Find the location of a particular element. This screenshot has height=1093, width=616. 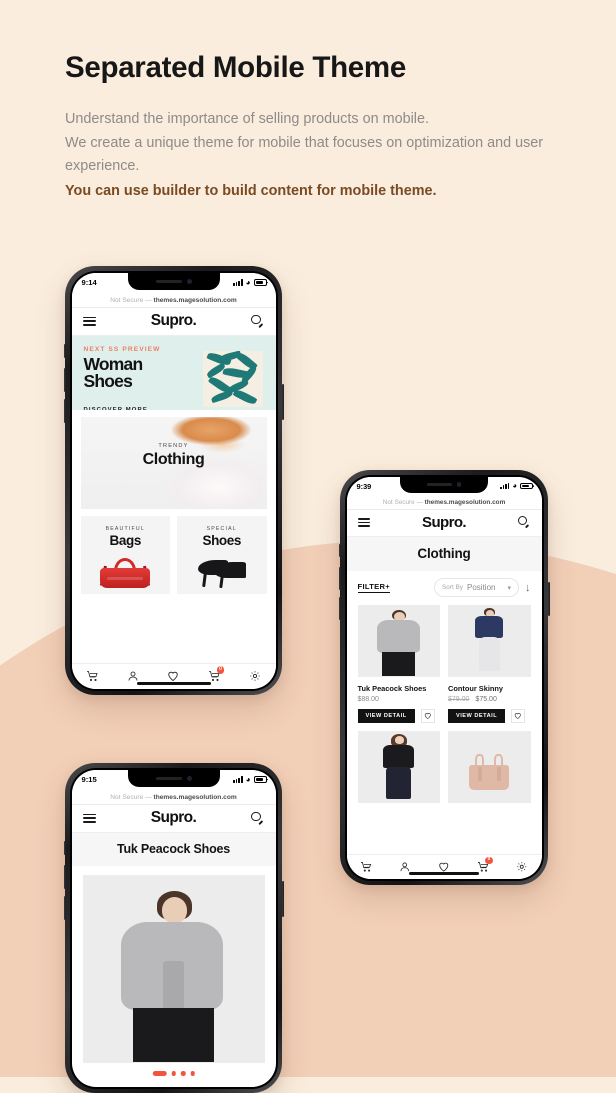

black-strappy-heels-image is located at coordinates (222, 572).